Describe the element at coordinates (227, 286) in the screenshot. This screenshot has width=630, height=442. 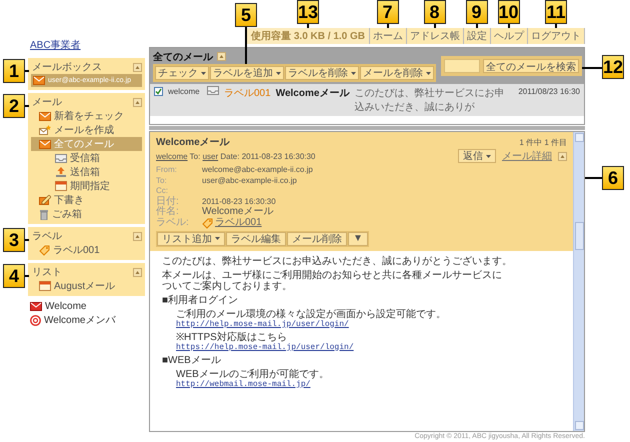
I see `body-text: ついてご案内しております。` at that location.